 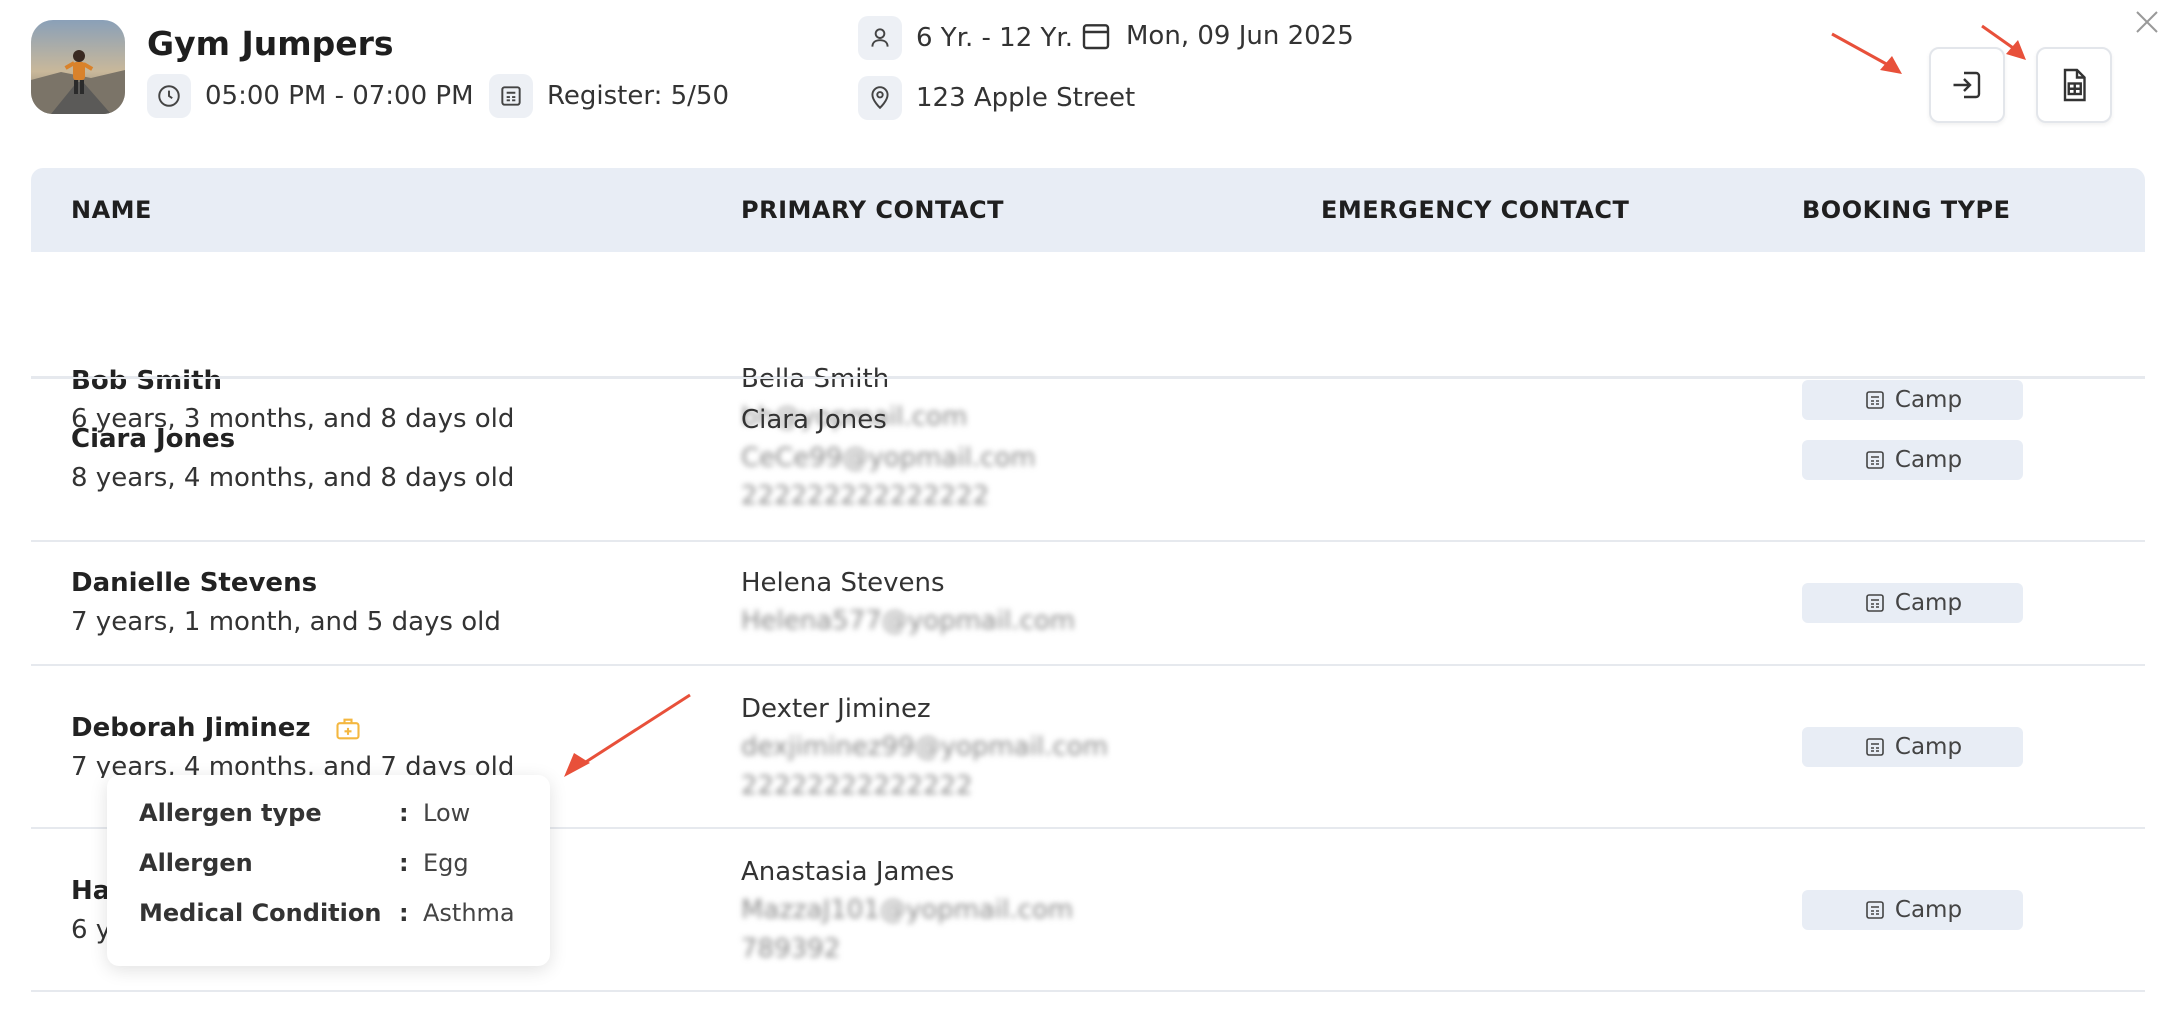 What do you see at coordinates (304, 863) in the screenshot?
I see `tooltip-row: Allergen : Egg` at bounding box center [304, 863].